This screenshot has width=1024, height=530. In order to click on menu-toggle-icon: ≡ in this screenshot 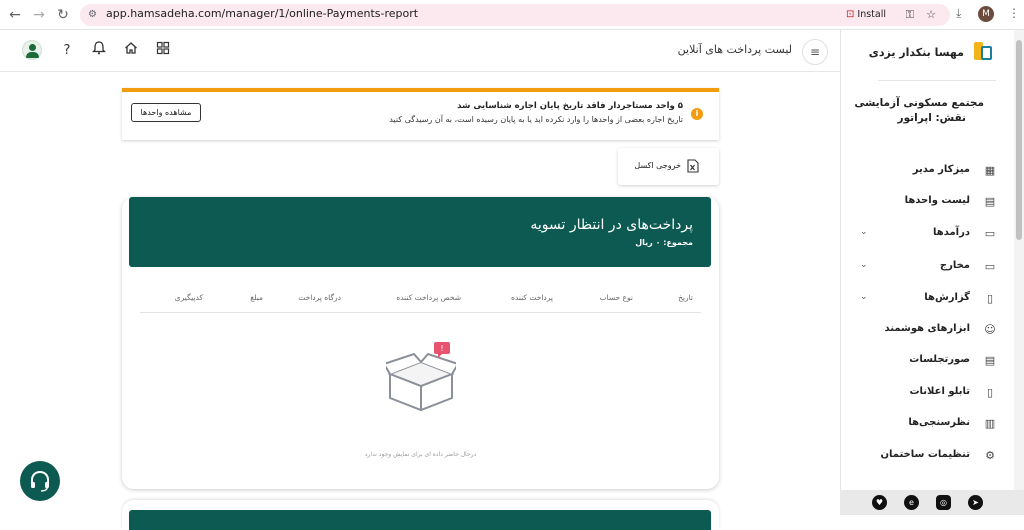, I will do `click(815, 52)`.